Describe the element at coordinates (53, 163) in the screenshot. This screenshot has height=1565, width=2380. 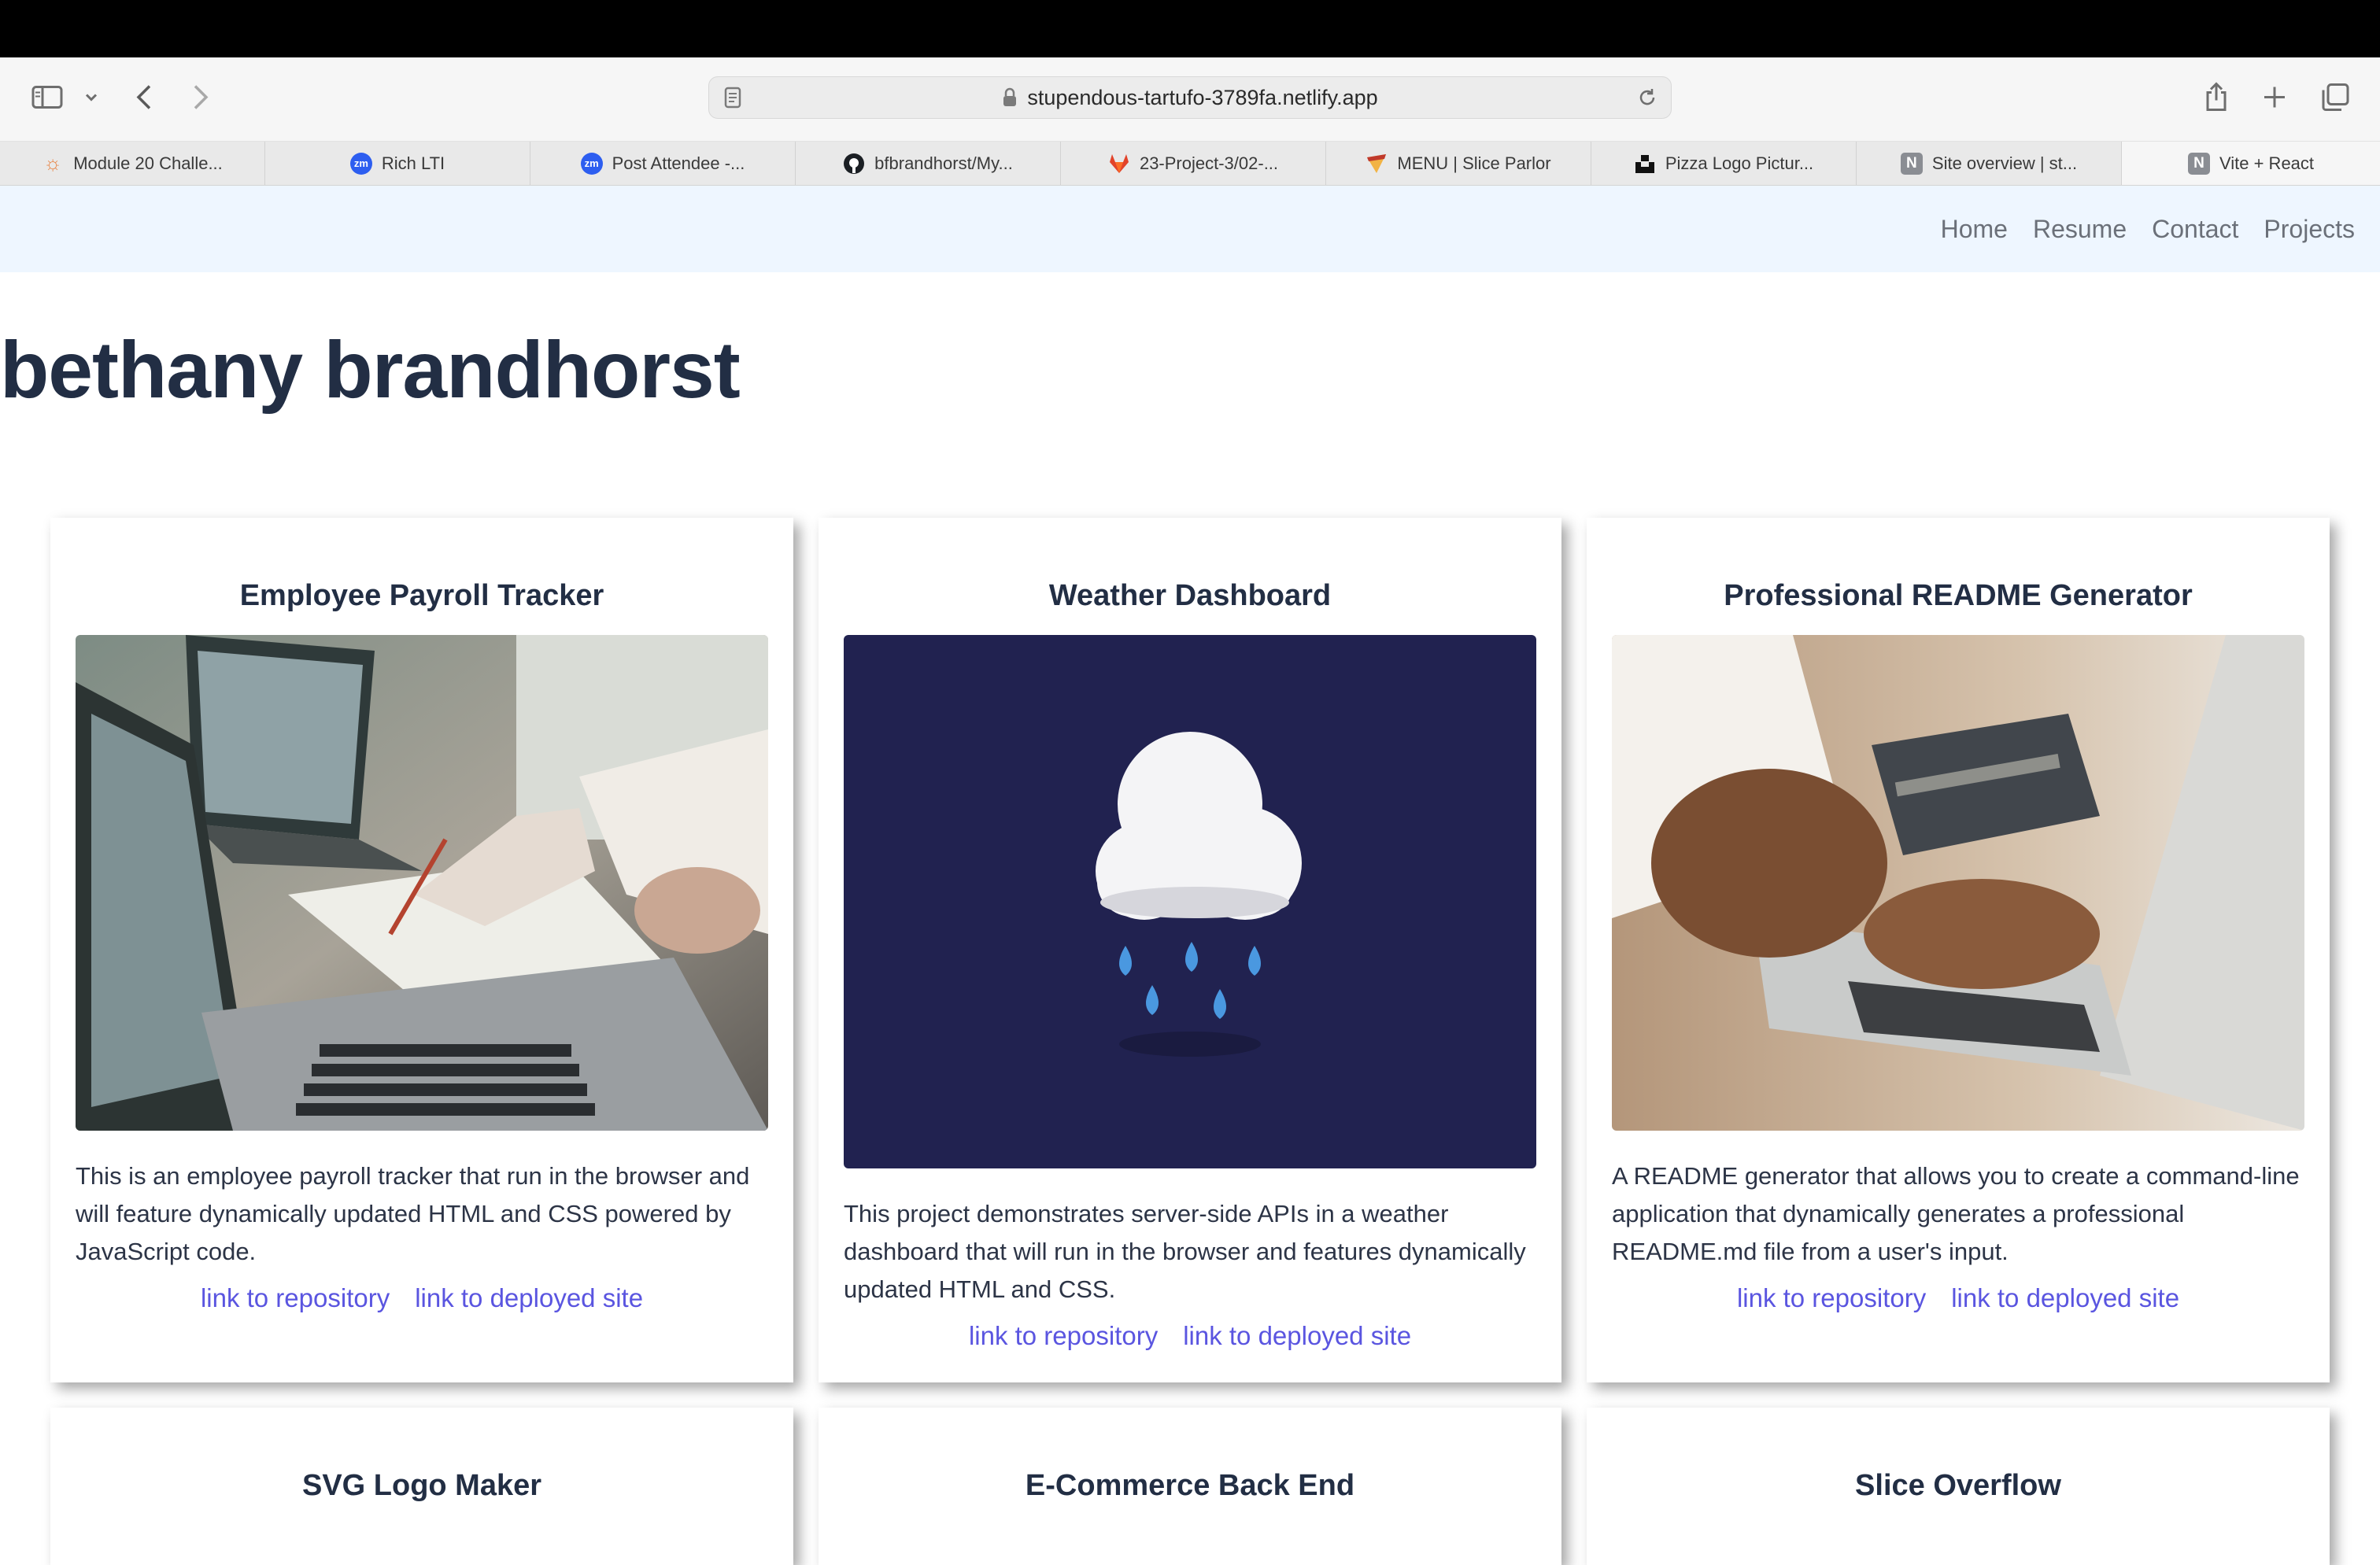
I see `sun-icon: ☼` at that location.